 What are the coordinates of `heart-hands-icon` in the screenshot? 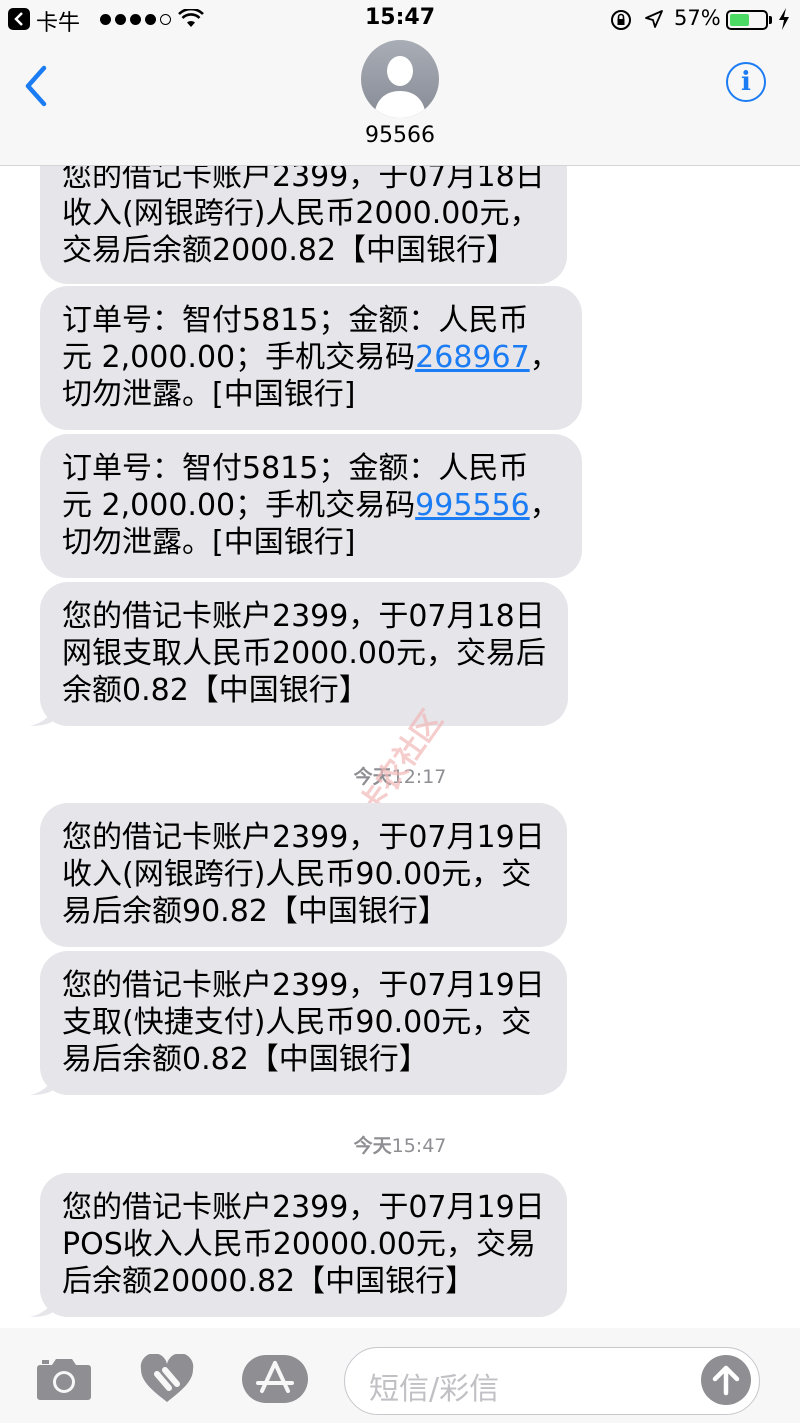 It's located at (167, 1379).